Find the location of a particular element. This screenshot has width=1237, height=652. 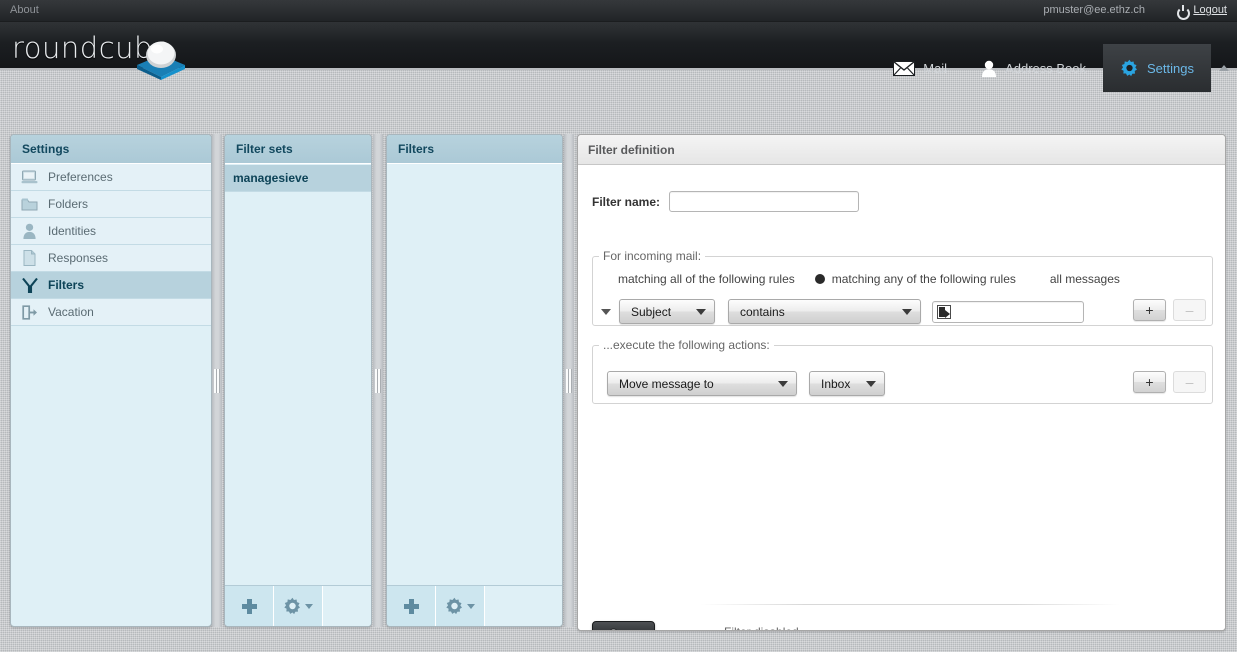

remove-action-button: – is located at coordinates (1189, 382).